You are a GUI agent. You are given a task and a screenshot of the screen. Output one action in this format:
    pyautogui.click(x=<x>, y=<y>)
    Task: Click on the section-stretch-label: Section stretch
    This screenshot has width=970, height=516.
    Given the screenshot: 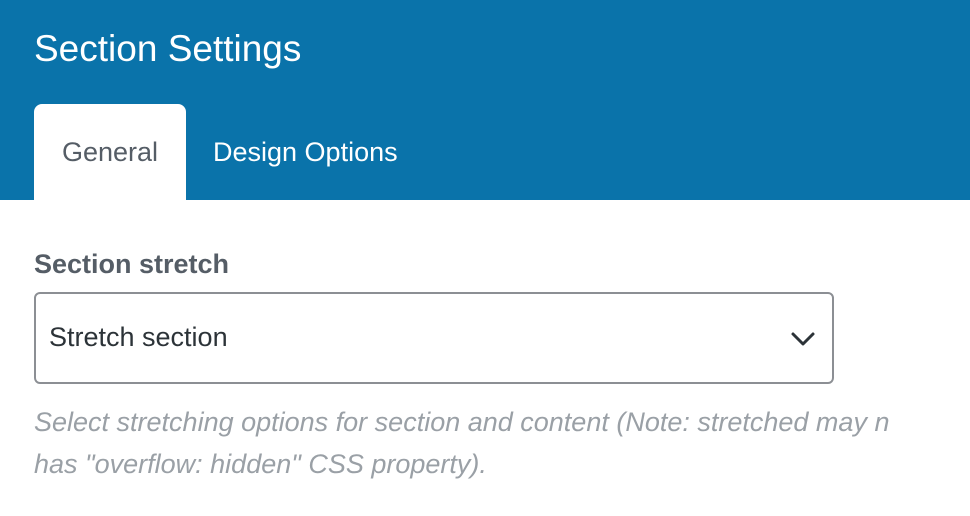 What is the action you would take?
    pyautogui.click(x=132, y=264)
    